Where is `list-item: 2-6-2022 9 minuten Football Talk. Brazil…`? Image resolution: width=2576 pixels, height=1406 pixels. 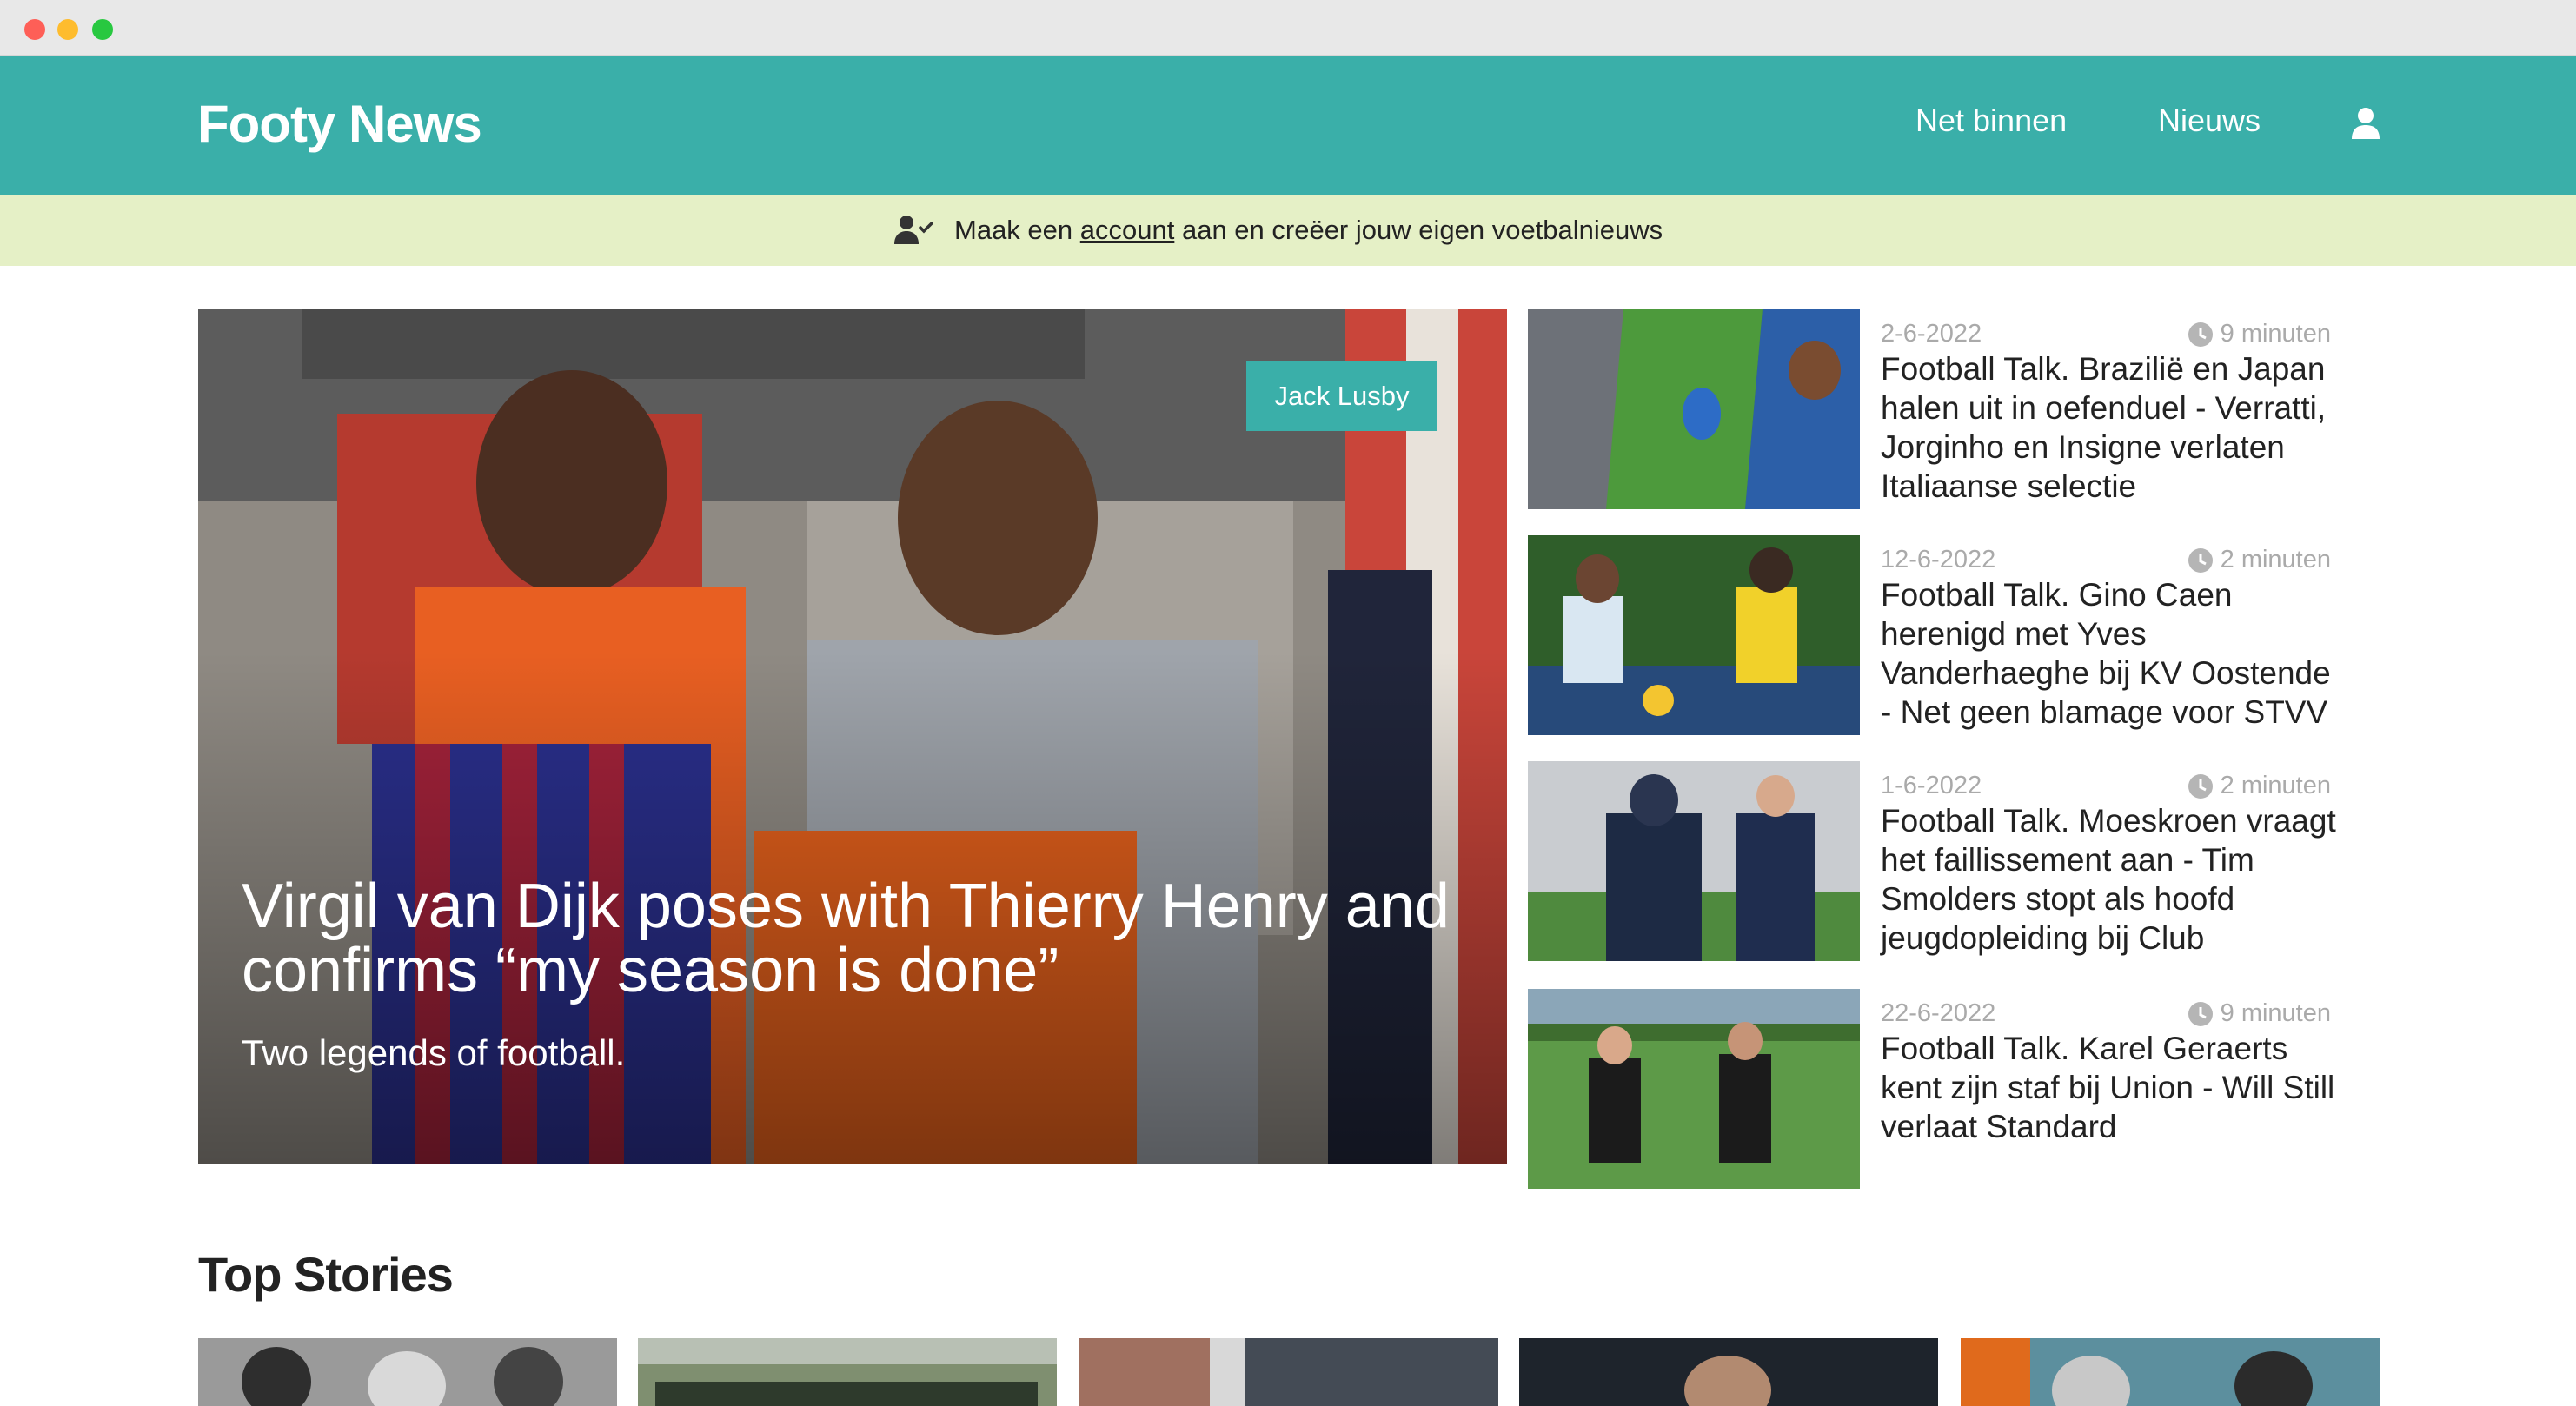 list-item: 2-6-2022 9 minuten Football Talk. Brazil… is located at coordinates (1945, 409).